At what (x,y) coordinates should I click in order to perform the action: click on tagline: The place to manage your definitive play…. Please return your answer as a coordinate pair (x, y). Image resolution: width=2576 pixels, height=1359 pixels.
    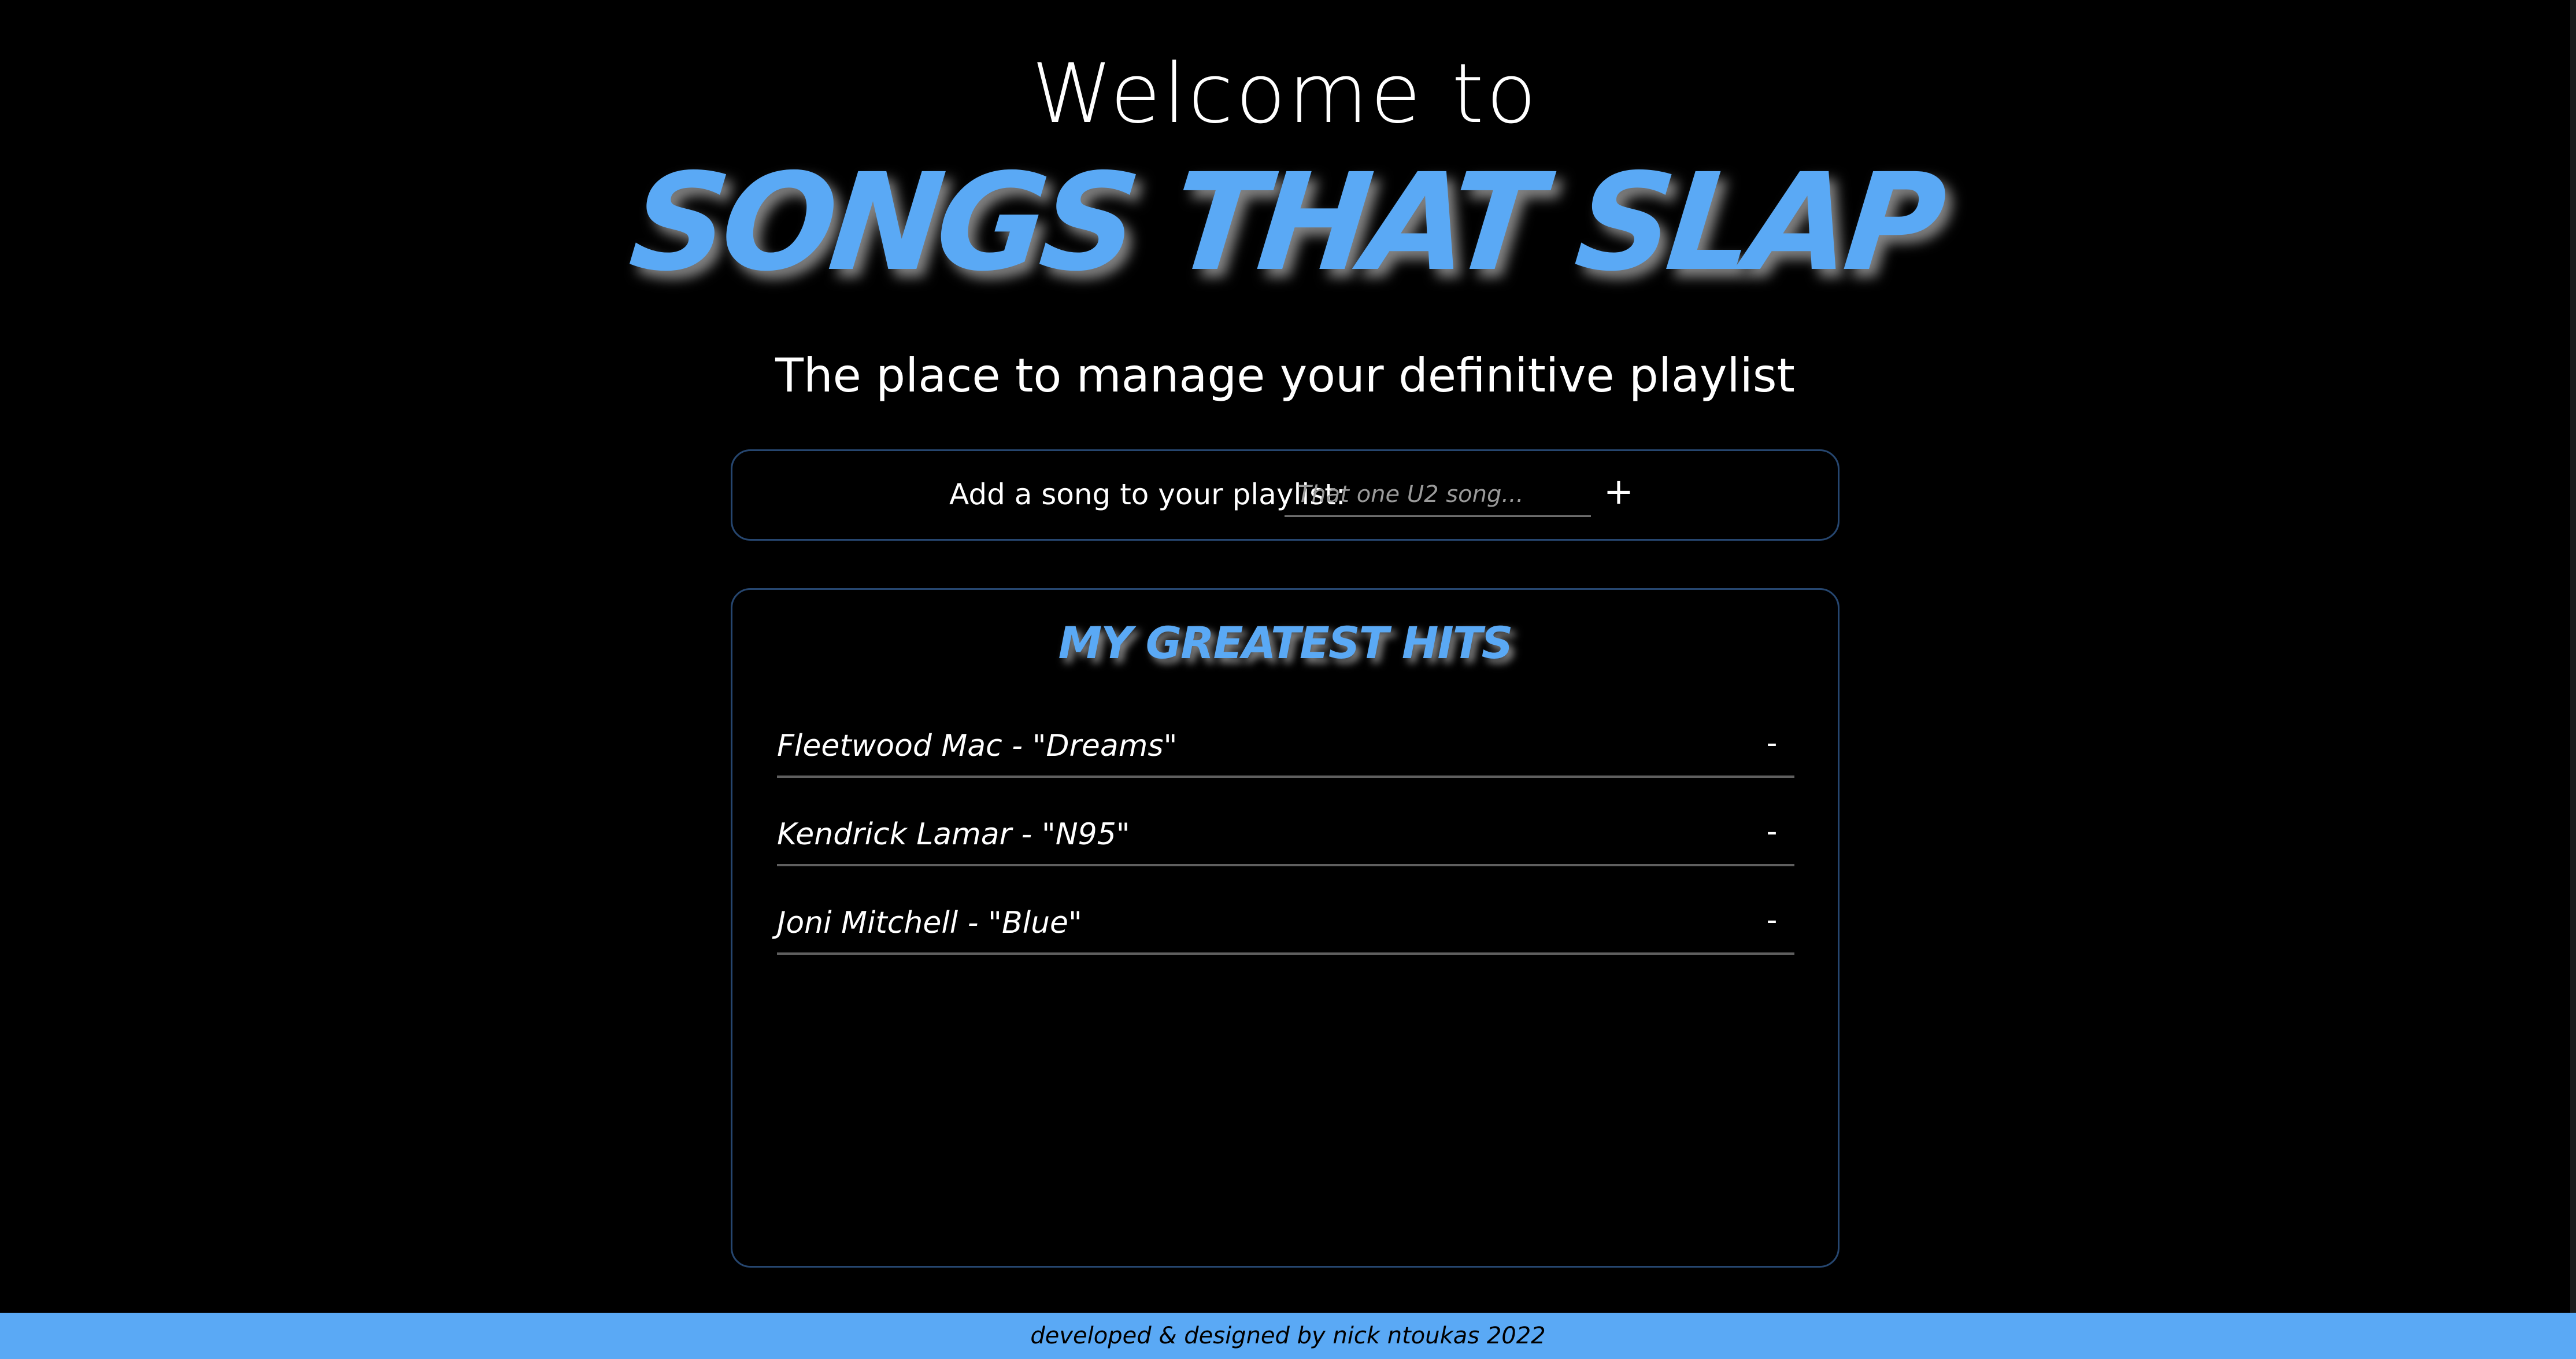
    Looking at the image, I should click on (1285, 375).